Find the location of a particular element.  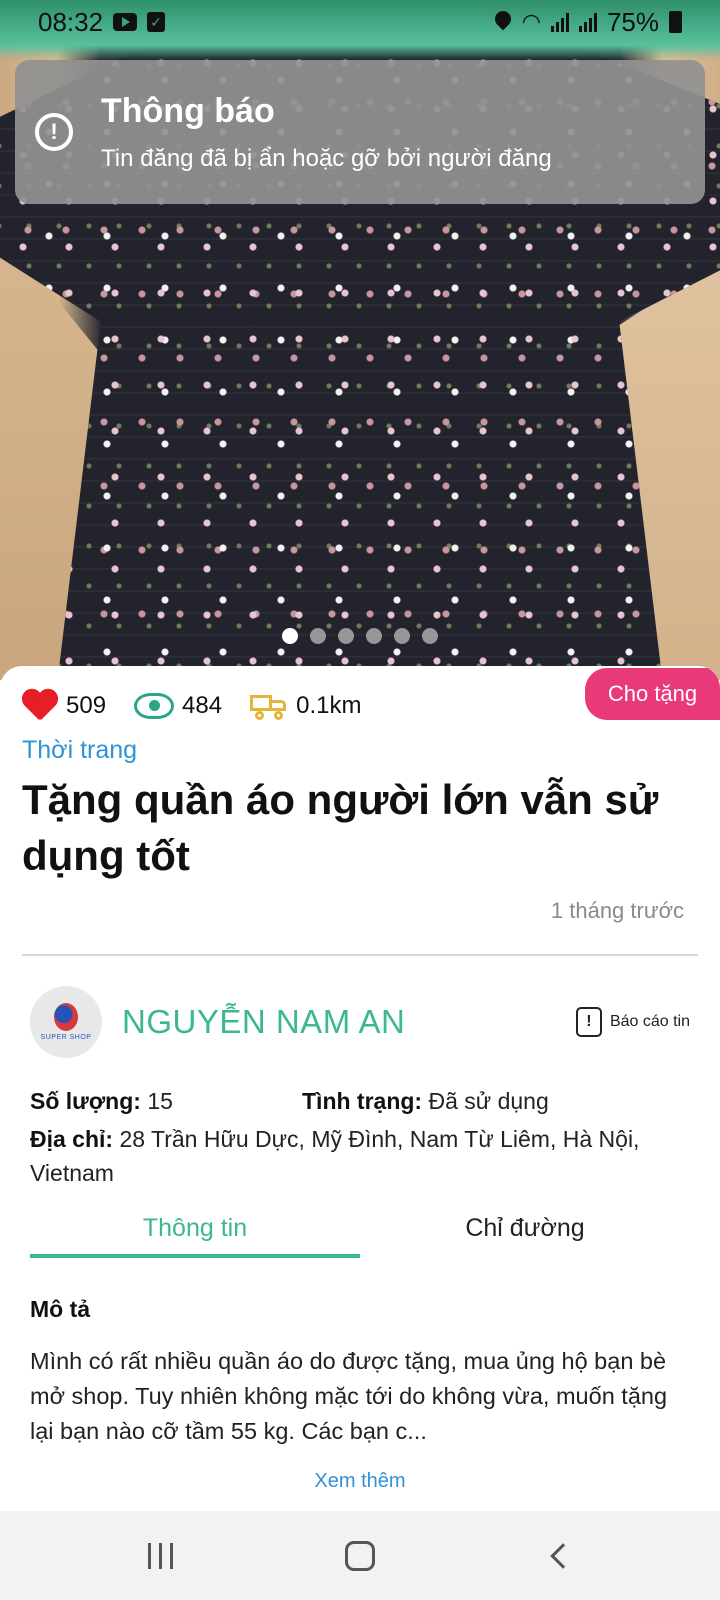

avatar-text: SUPER SHOP is located at coordinates (66, 1037).